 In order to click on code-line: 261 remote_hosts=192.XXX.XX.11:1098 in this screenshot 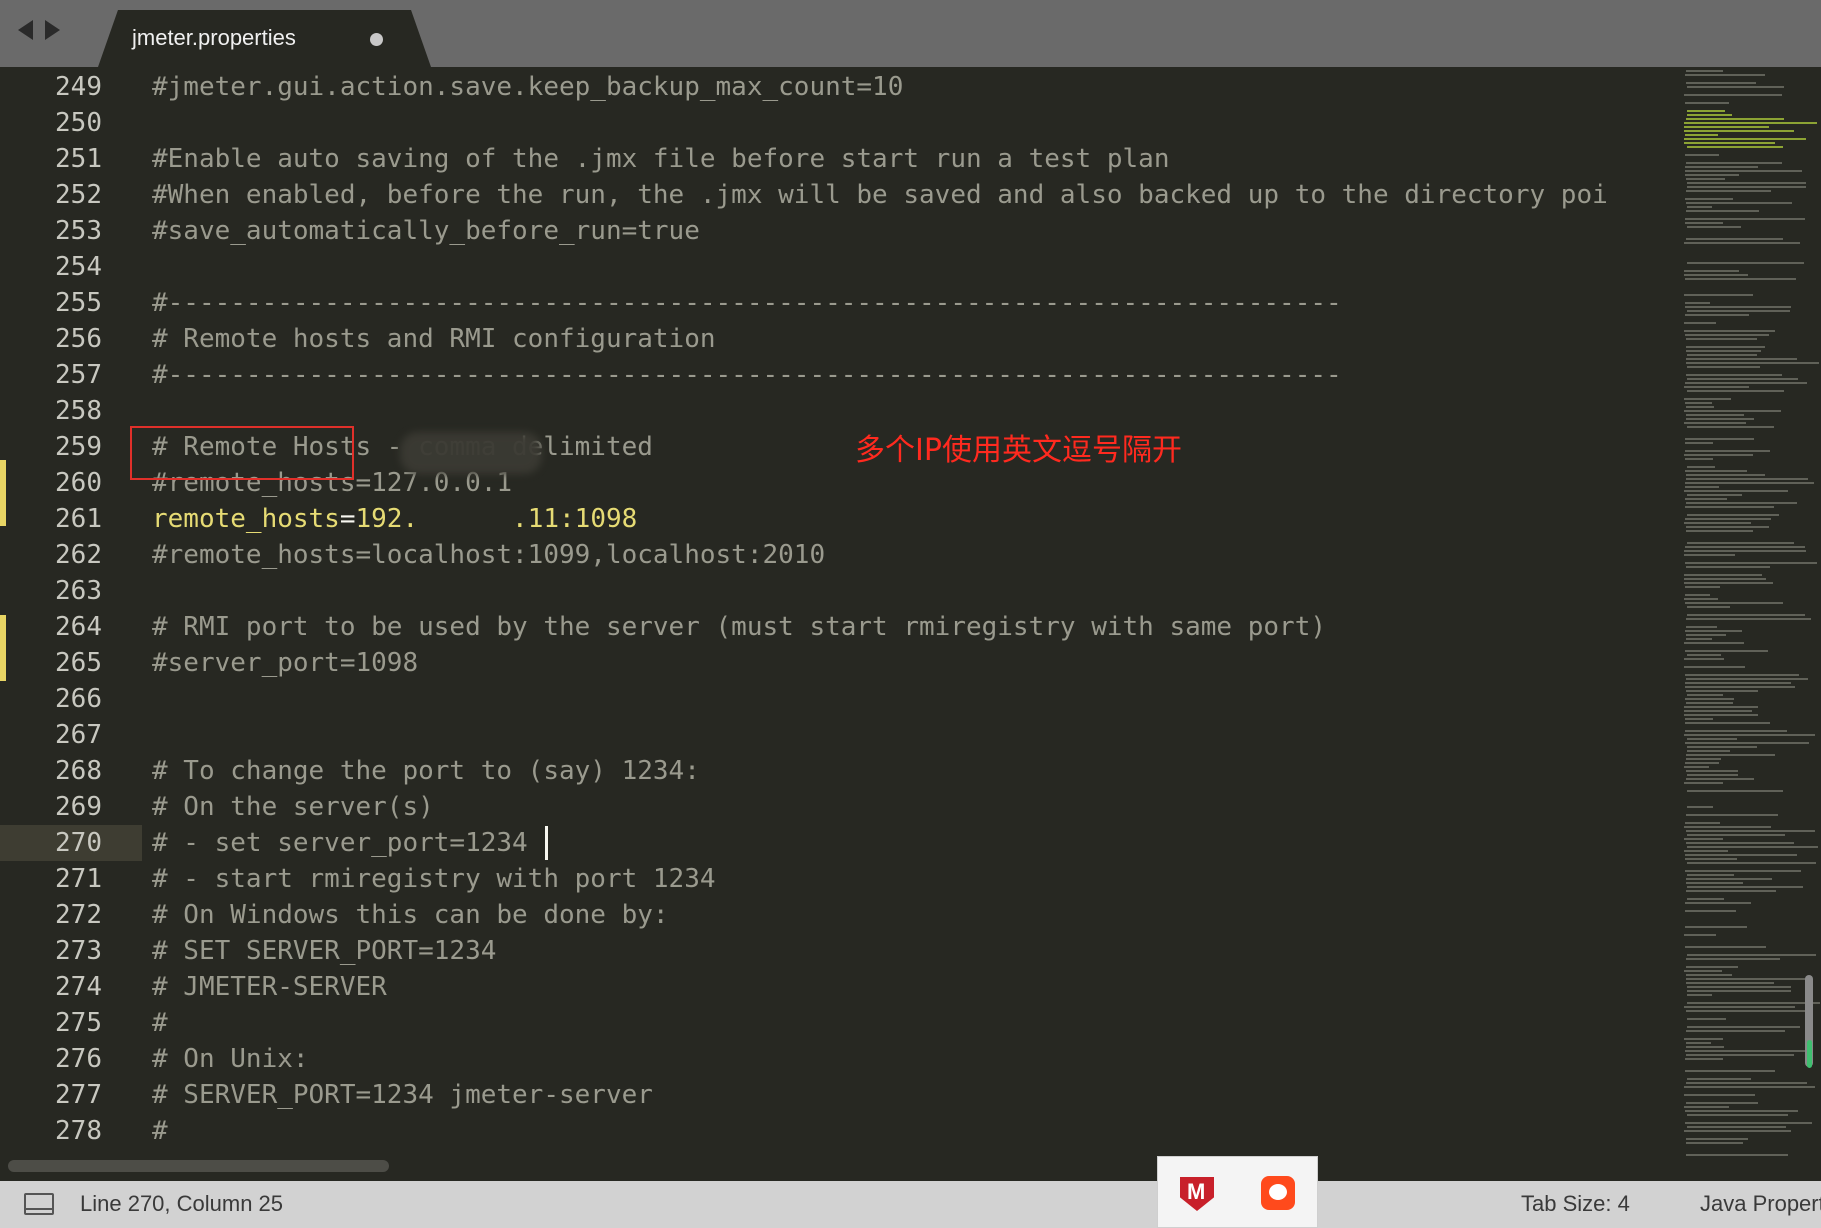, I will do `click(840, 519)`.